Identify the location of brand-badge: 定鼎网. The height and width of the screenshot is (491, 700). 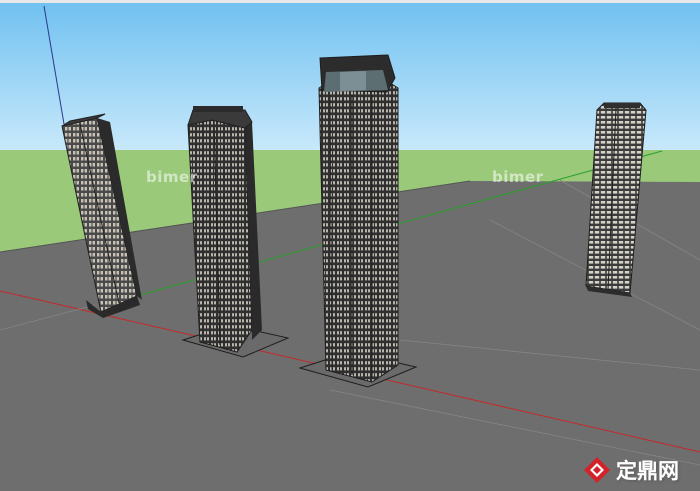
(630, 470).